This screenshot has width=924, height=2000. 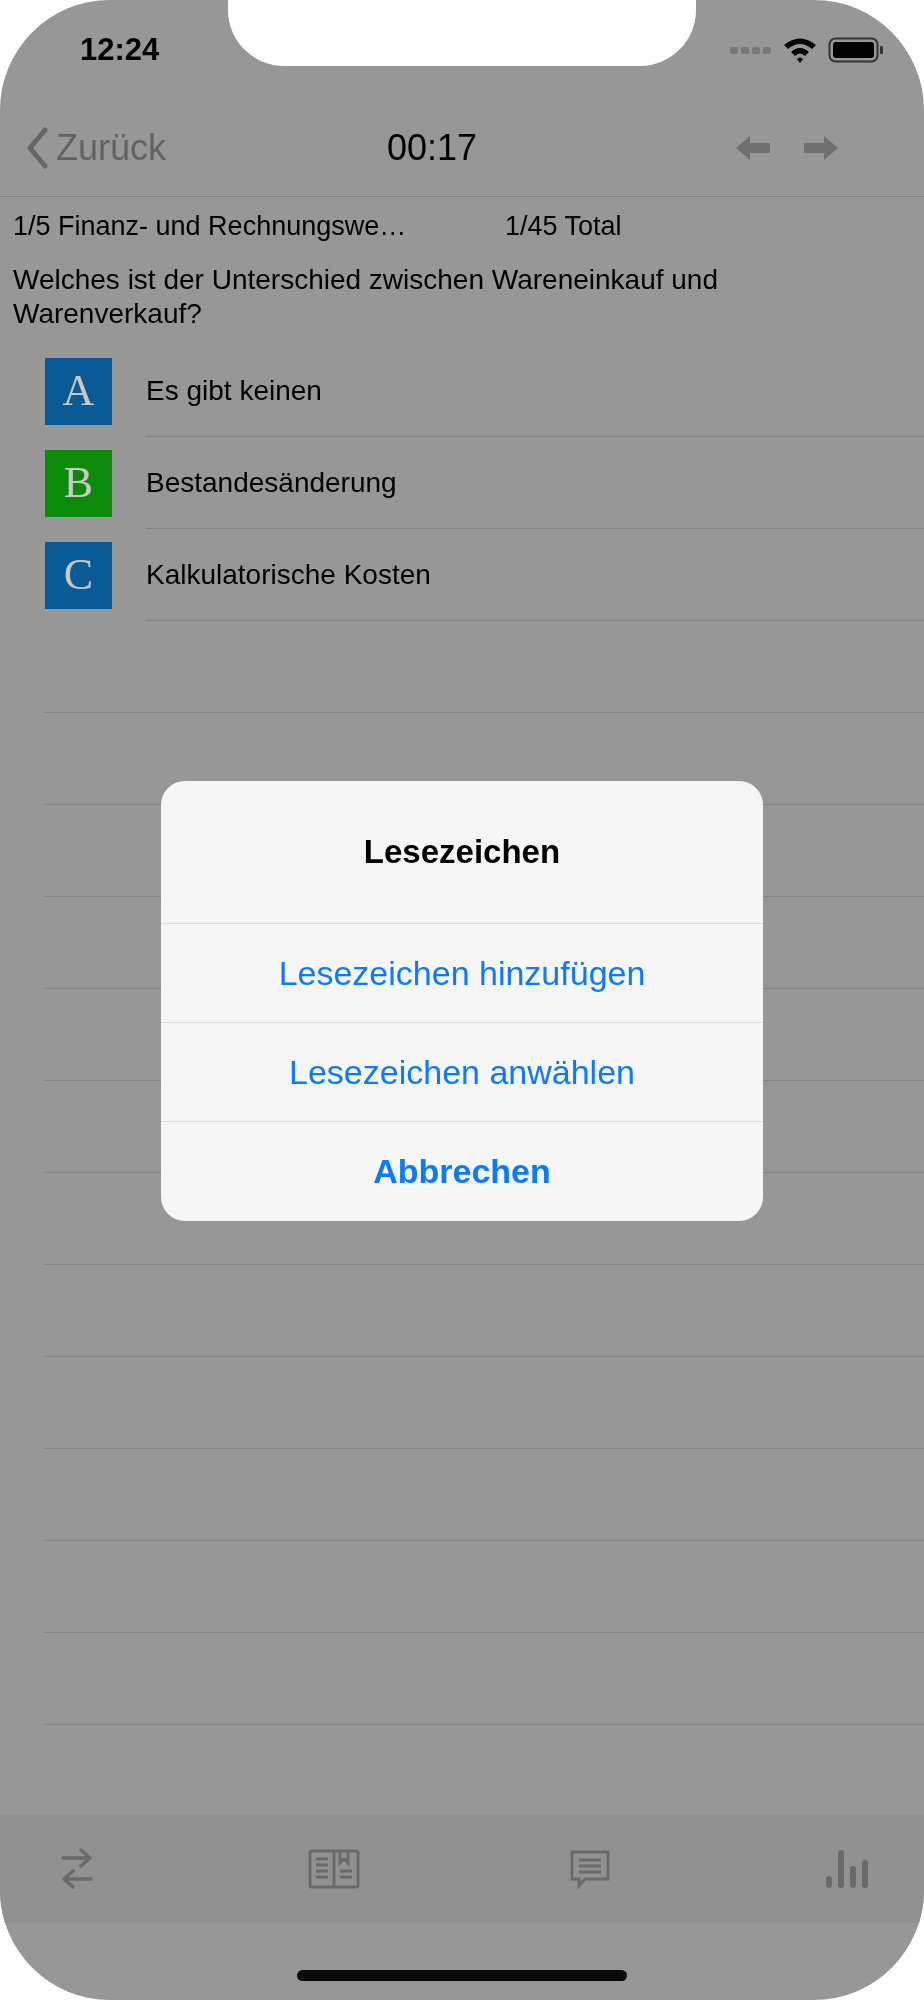 What do you see at coordinates (751, 50) in the screenshot?
I see `signal-icon` at bounding box center [751, 50].